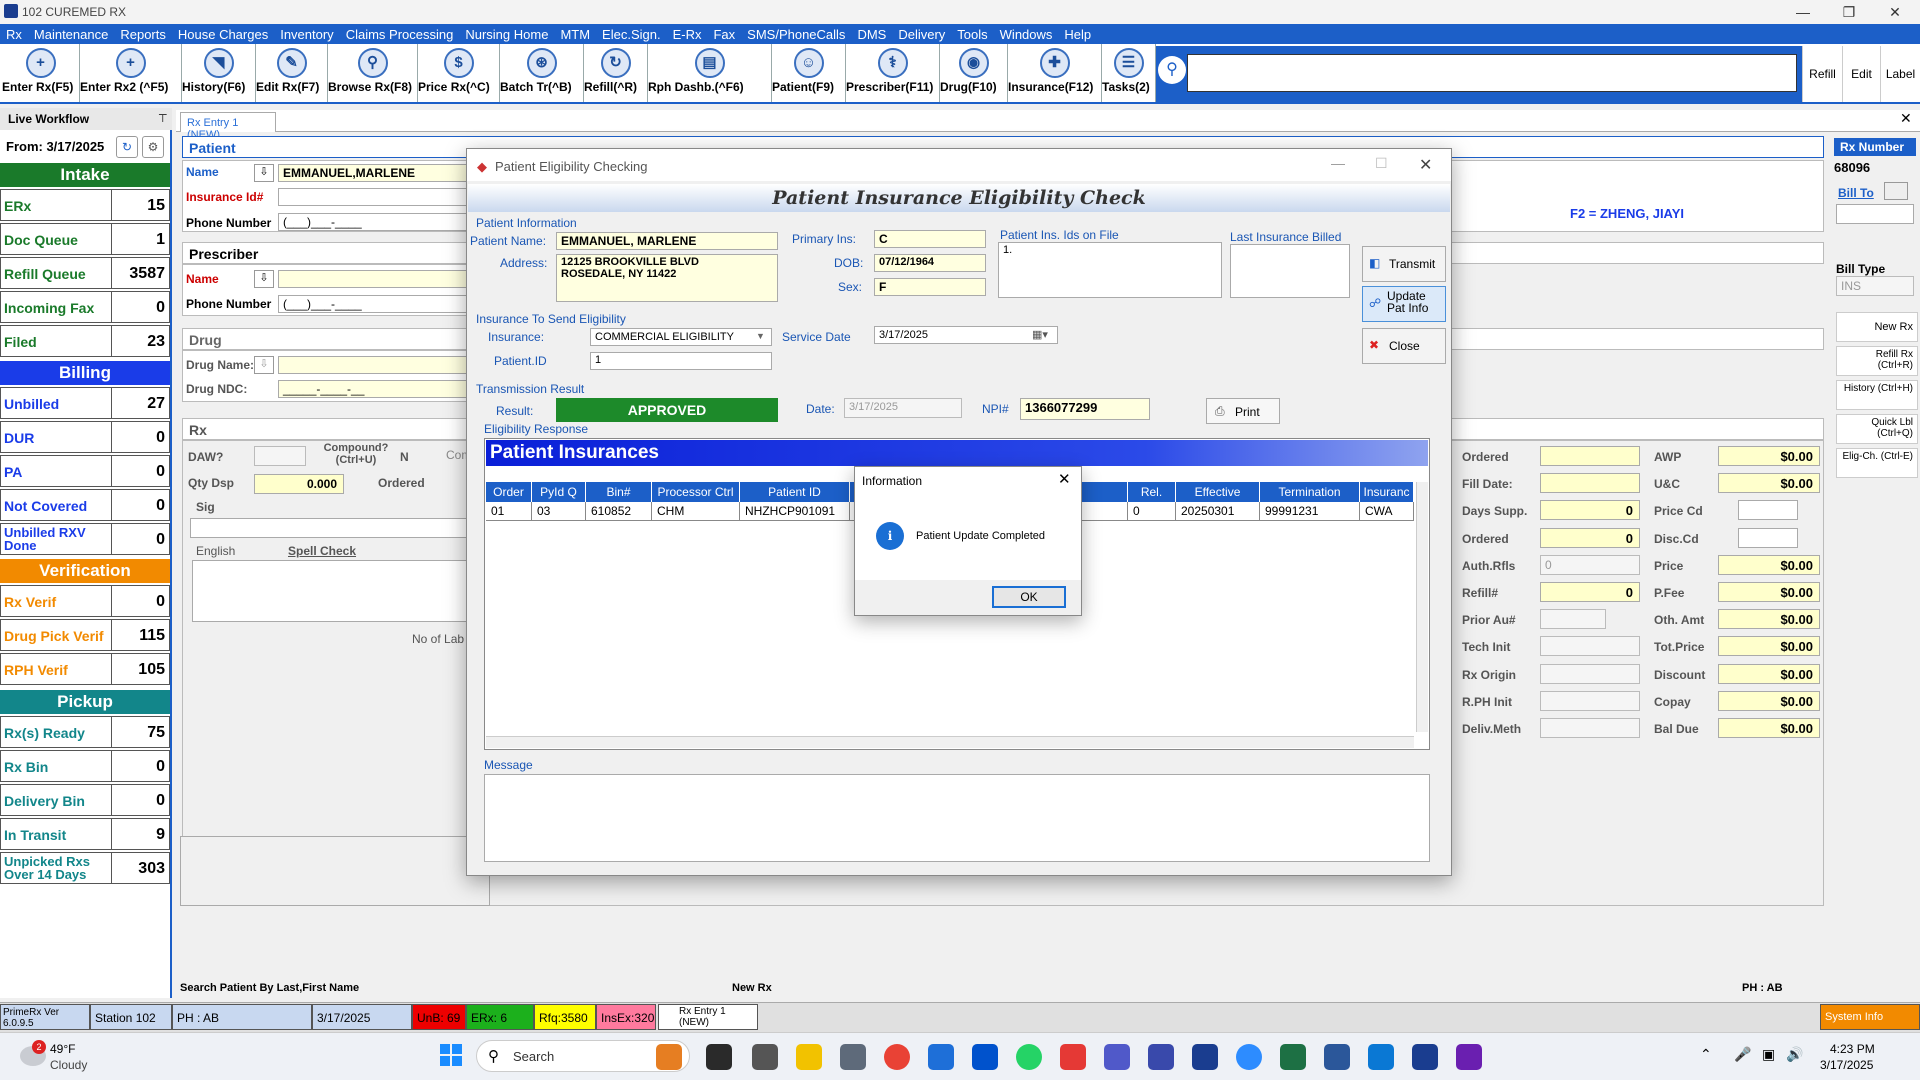 Image resolution: width=1920 pixels, height=1080 pixels. What do you see at coordinates (1026, 34) in the screenshot?
I see `menu-windows: Windows` at bounding box center [1026, 34].